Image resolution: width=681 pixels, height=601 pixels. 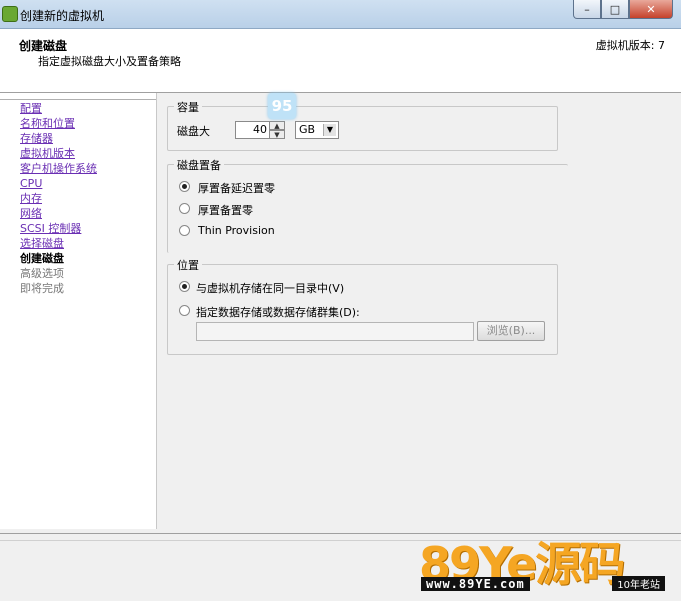 What do you see at coordinates (43, 46) in the screenshot?
I see `page-title: 创建磁盘` at bounding box center [43, 46].